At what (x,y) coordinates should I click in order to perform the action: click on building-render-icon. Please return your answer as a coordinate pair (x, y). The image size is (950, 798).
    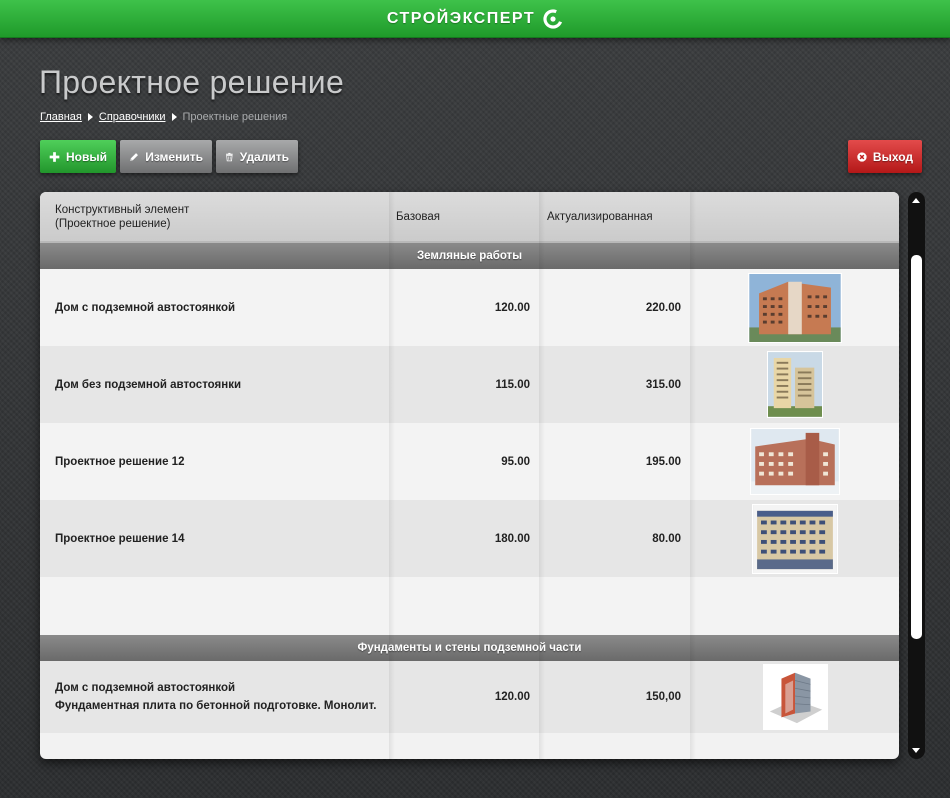
    Looking at the image, I should click on (795, 697).